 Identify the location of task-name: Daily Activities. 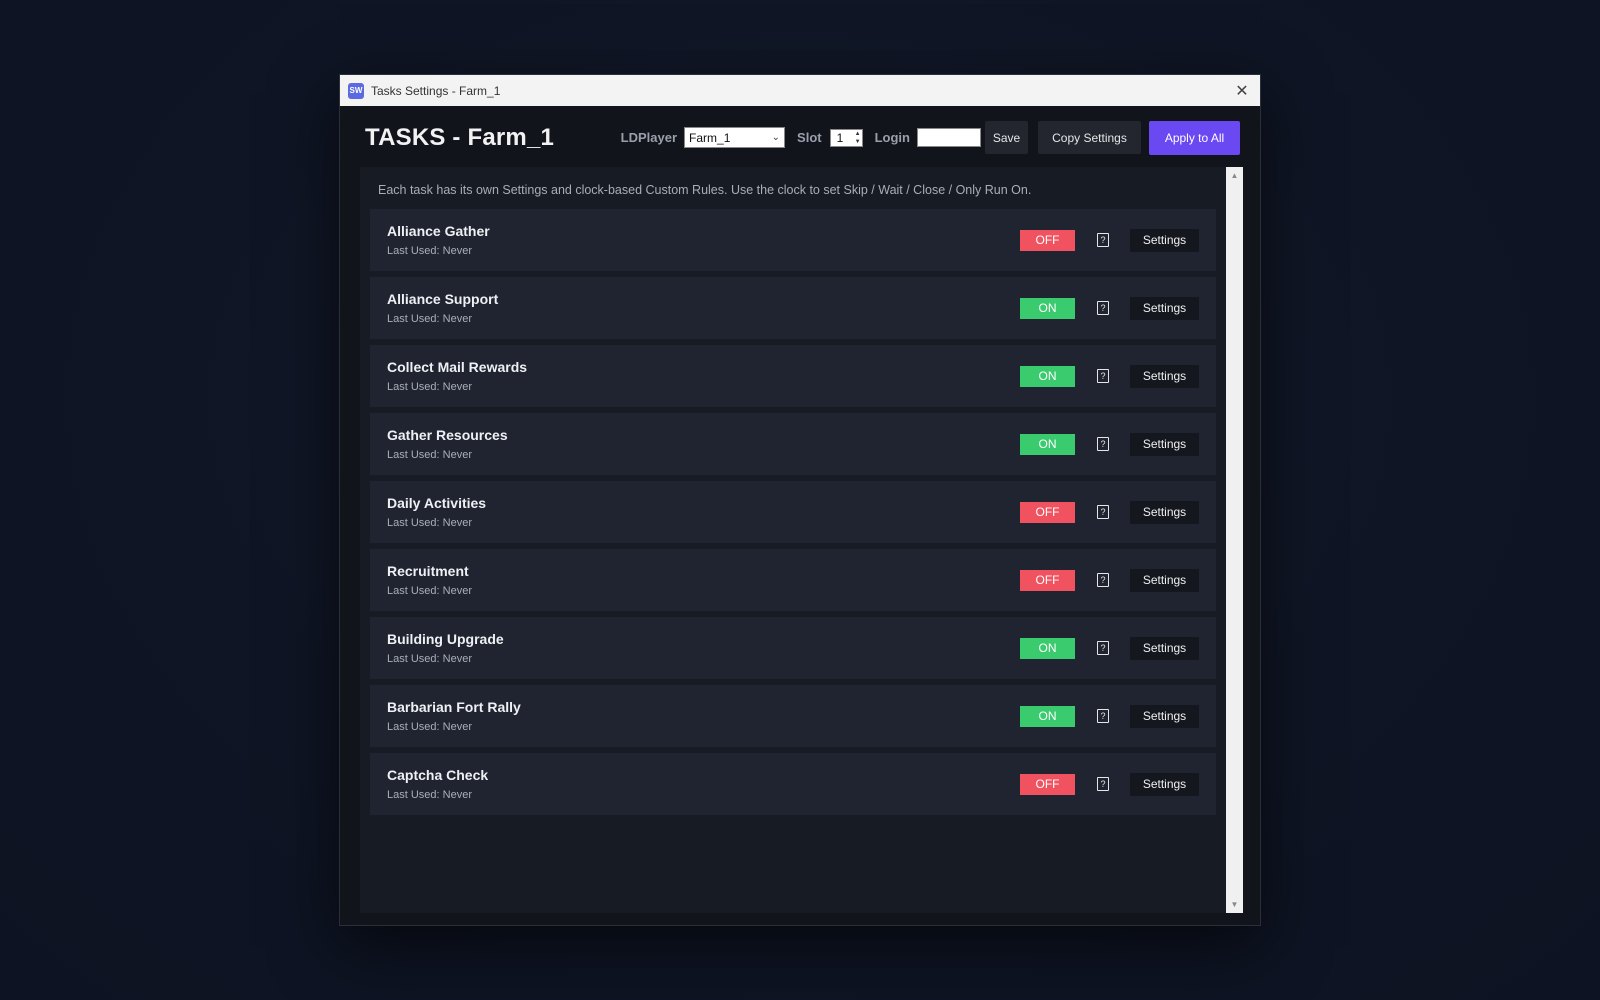
(437, 503).